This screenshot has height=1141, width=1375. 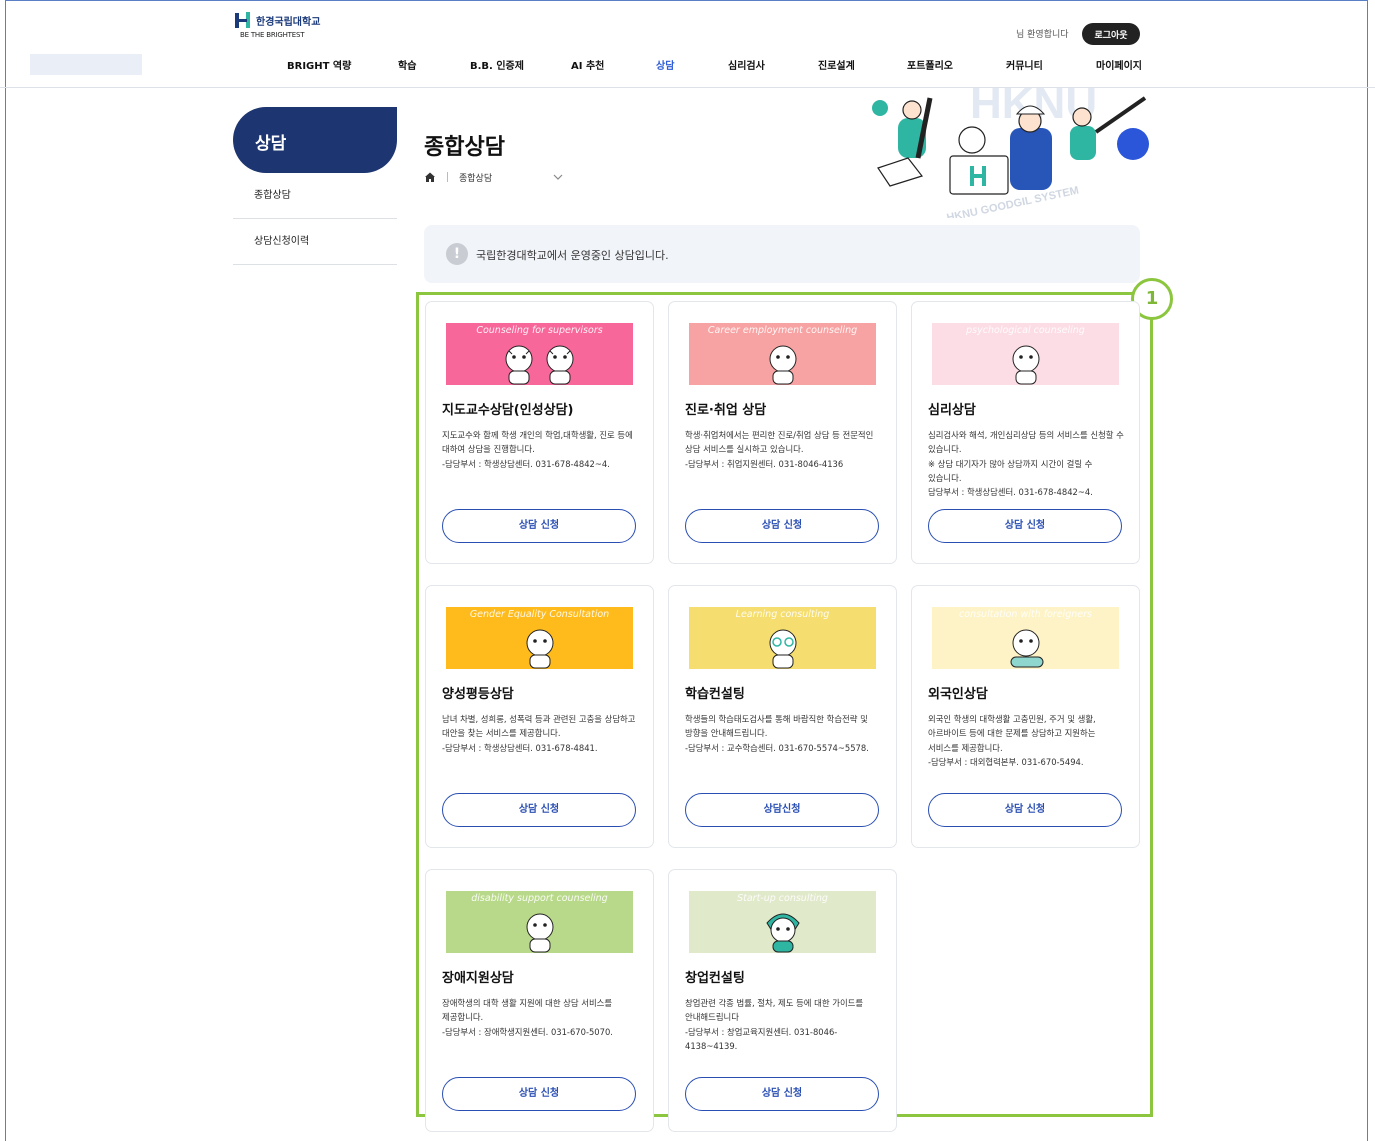 I want to click on card-title: 외국인상담, so click(x=958, y=694).